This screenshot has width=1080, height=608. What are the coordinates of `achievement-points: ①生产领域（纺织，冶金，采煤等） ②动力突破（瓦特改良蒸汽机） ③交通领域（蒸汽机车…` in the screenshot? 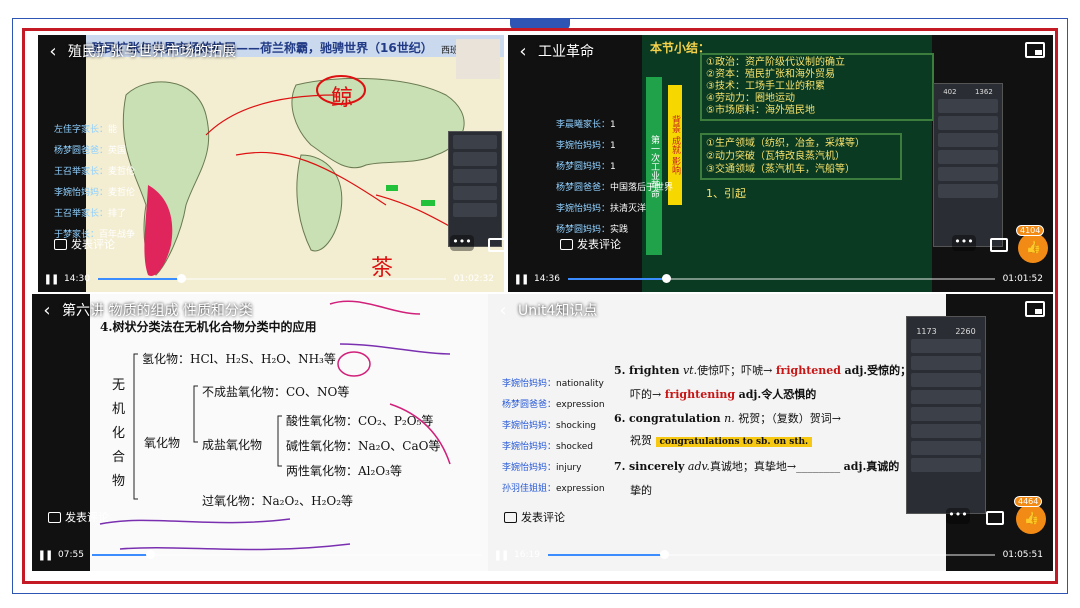 It's located at (801, 156).